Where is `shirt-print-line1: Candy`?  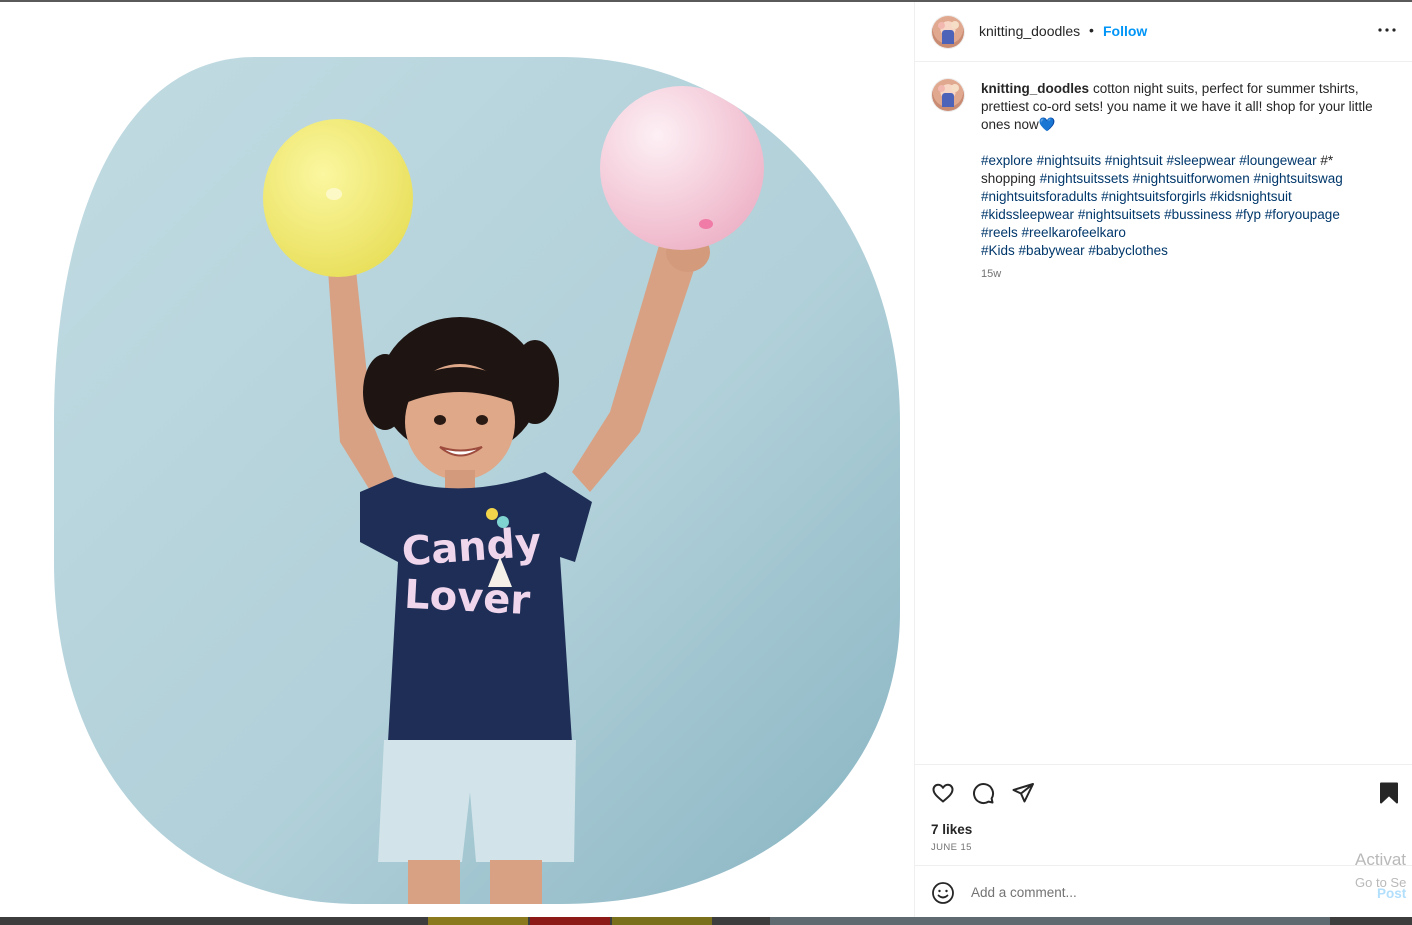
shirt-print-line1: Candy is located at coordinates (471, 548).